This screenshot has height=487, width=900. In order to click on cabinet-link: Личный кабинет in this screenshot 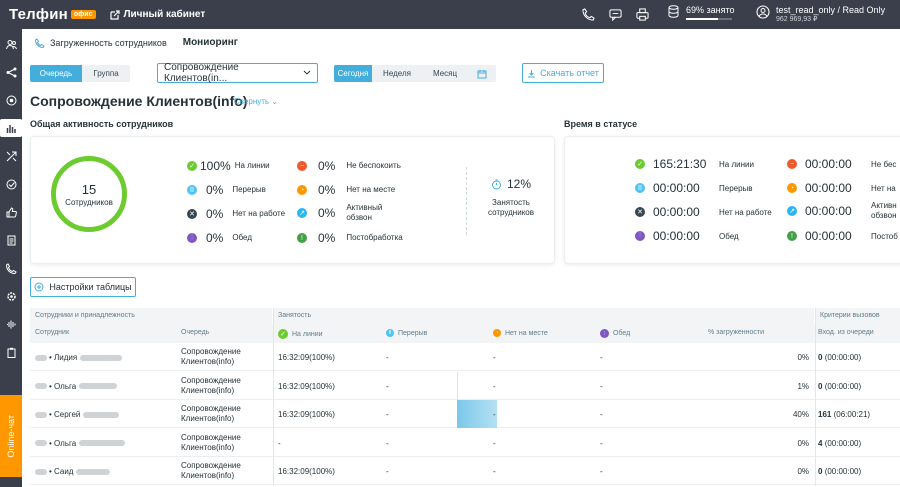, I will do `click(157, 14)`.